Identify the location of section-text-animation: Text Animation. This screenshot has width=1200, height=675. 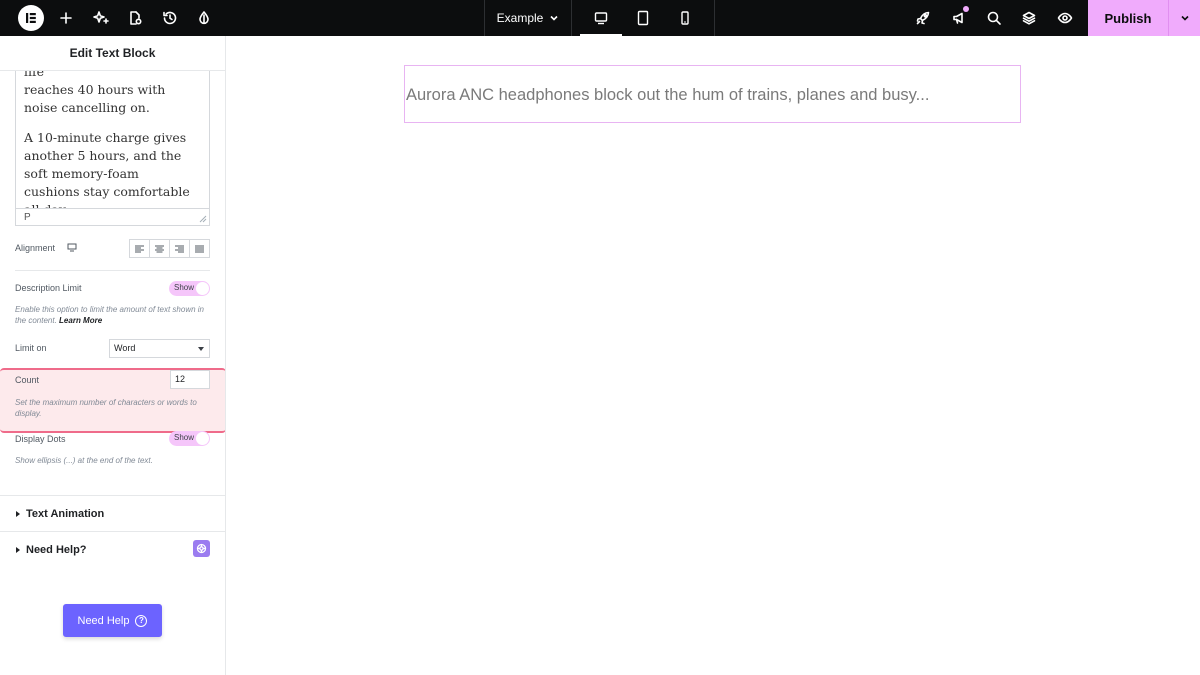
(112, 513).